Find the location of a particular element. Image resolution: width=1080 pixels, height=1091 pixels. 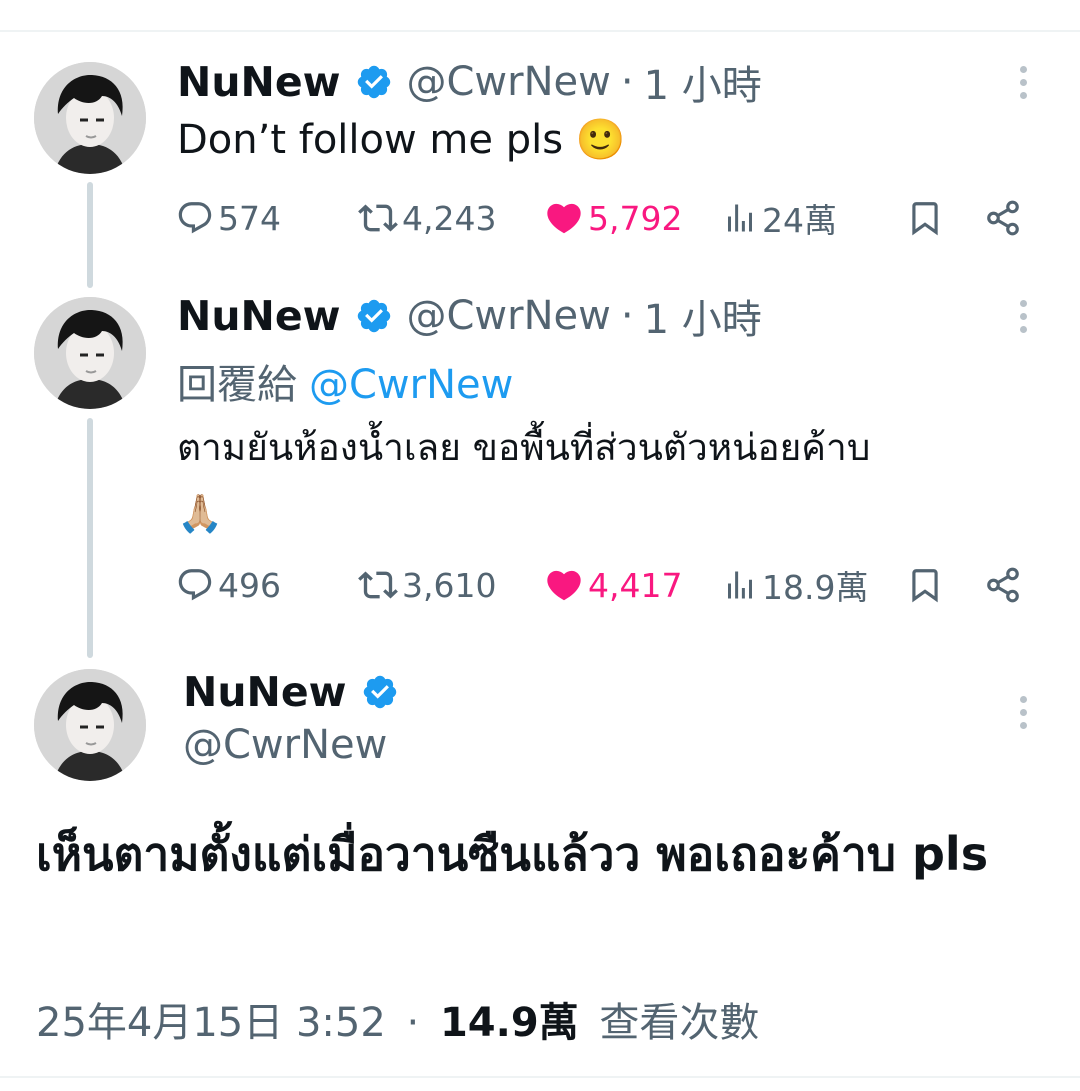

like-button: 5,792 is located at coordinates (613, 218).